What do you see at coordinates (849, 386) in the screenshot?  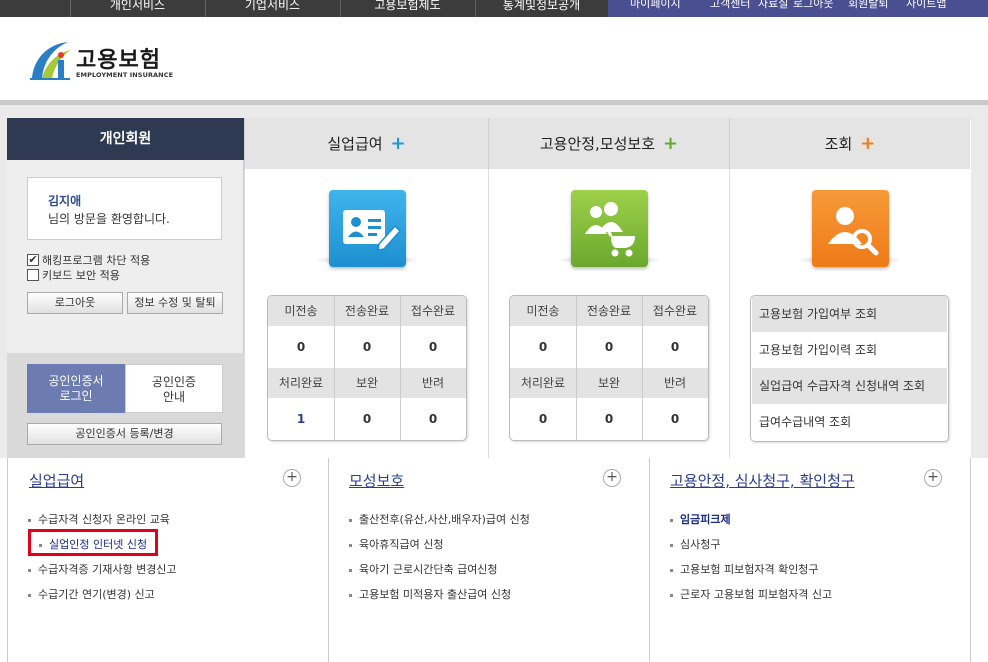 I see `query-item: 실업급여 수급자격 신청내역 조회` at bounding box center [849, 386].